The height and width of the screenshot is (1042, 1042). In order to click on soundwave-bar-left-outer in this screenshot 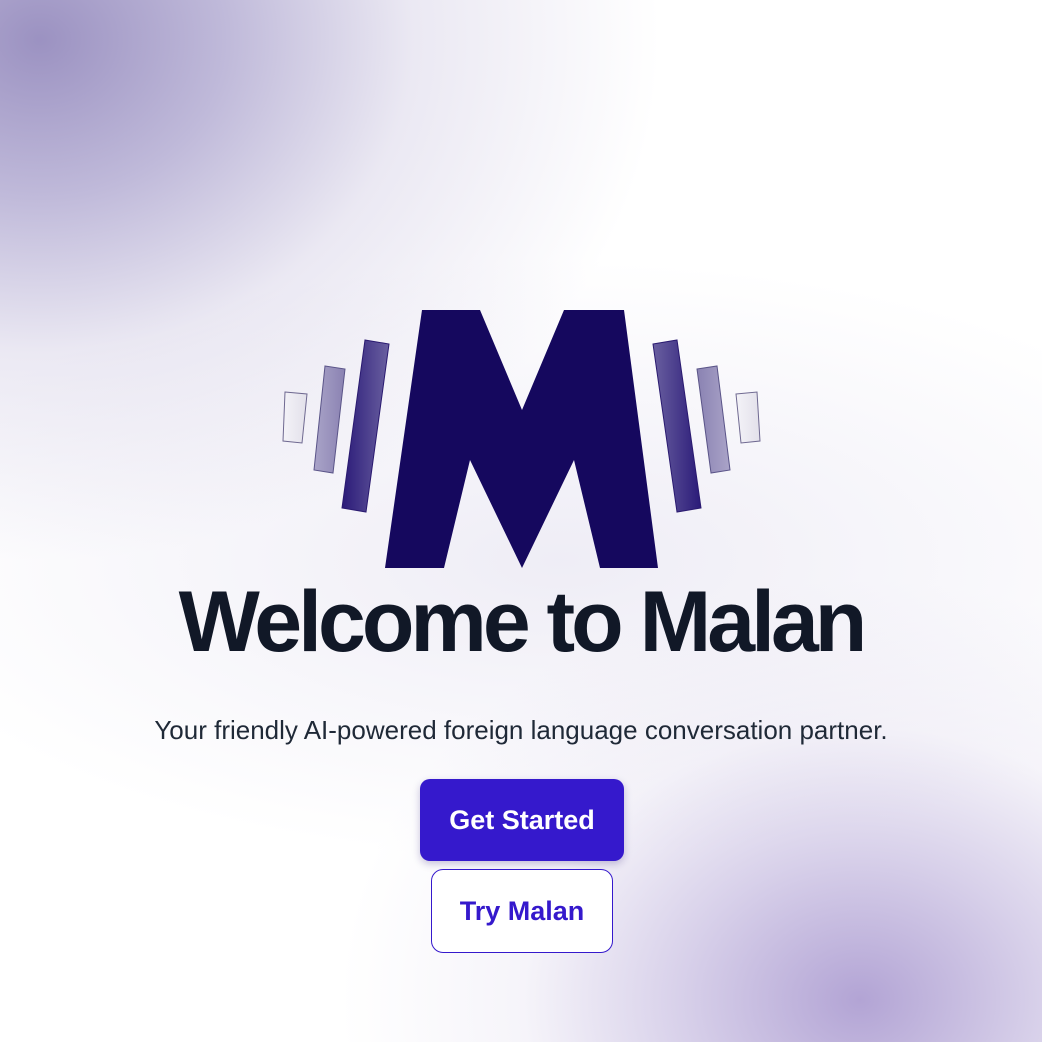, I will do `click(295, 417)`.